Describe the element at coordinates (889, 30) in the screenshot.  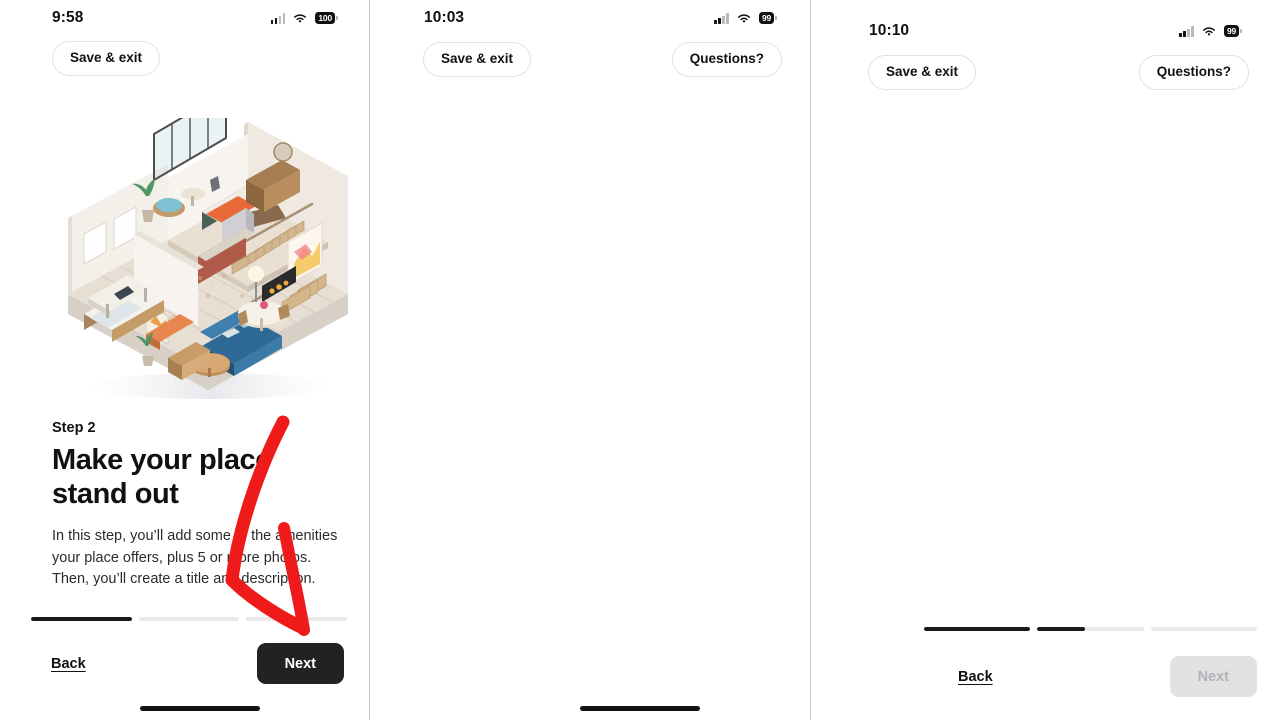
I see `status-clock: 10:10` at that location.